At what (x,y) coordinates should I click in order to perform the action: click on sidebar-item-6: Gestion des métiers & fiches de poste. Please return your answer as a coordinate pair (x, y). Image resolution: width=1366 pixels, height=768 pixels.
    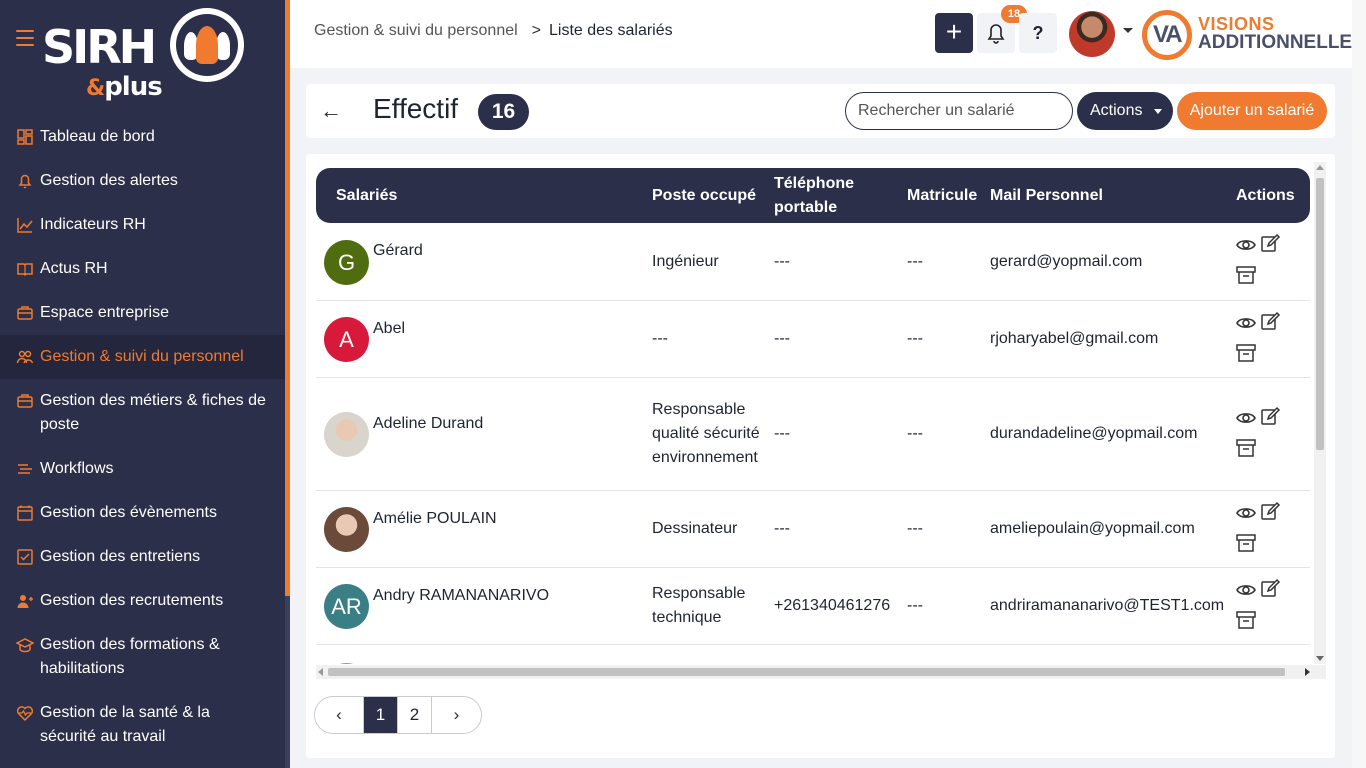
    Looking at the image, I should click on (142, 413).